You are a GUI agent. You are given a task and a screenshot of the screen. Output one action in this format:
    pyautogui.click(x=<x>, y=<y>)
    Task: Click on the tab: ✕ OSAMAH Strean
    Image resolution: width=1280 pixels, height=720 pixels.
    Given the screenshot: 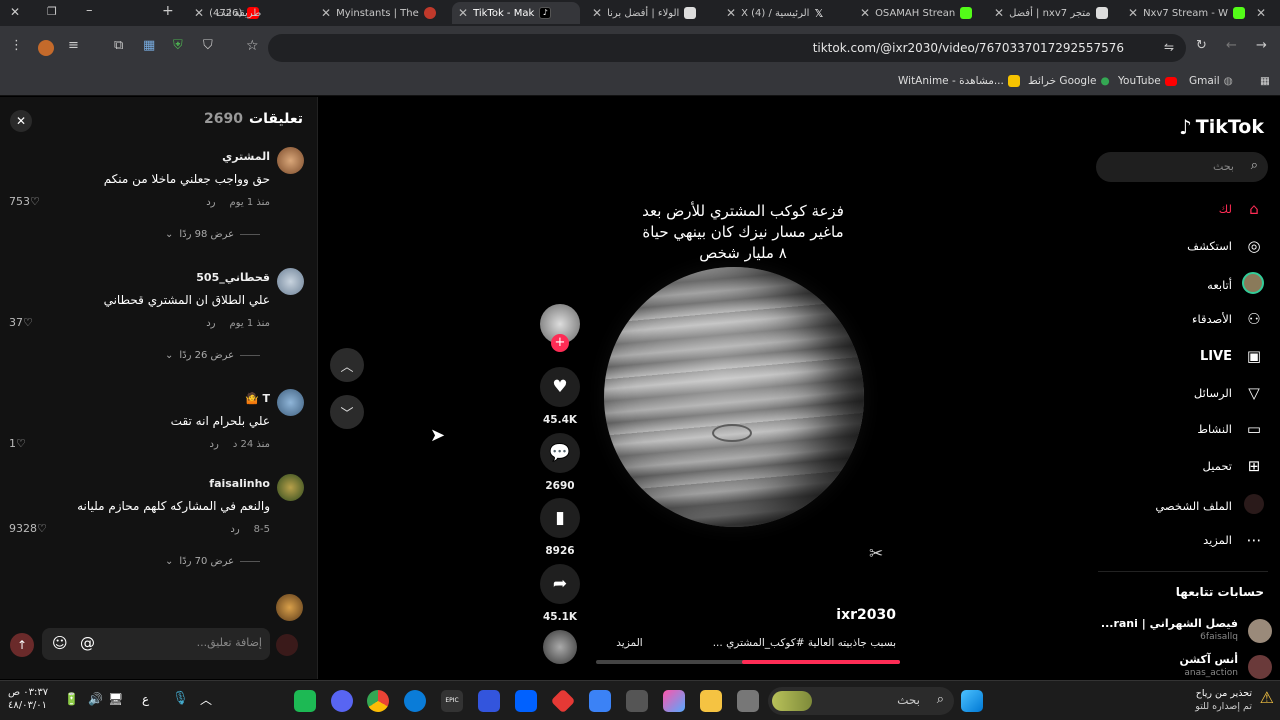 What is the action you would take?
    pyautogui.click(x=918, y=13)
    